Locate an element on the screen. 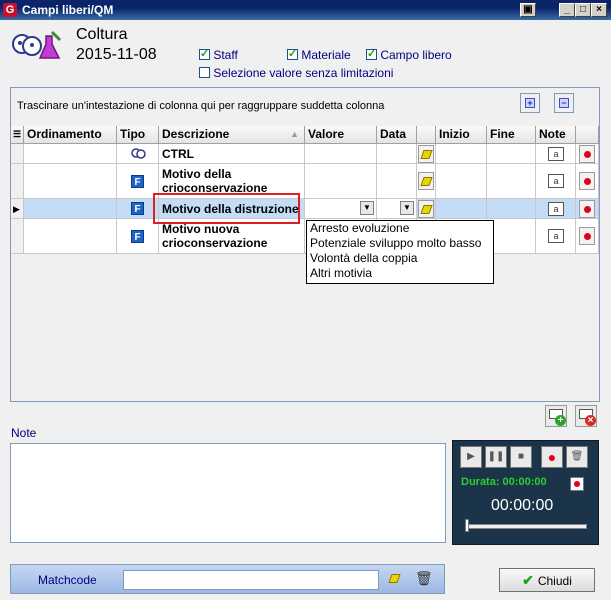 This screenshot has width=611, height=600. minus-icon: − is located at coordinates (564, 103).